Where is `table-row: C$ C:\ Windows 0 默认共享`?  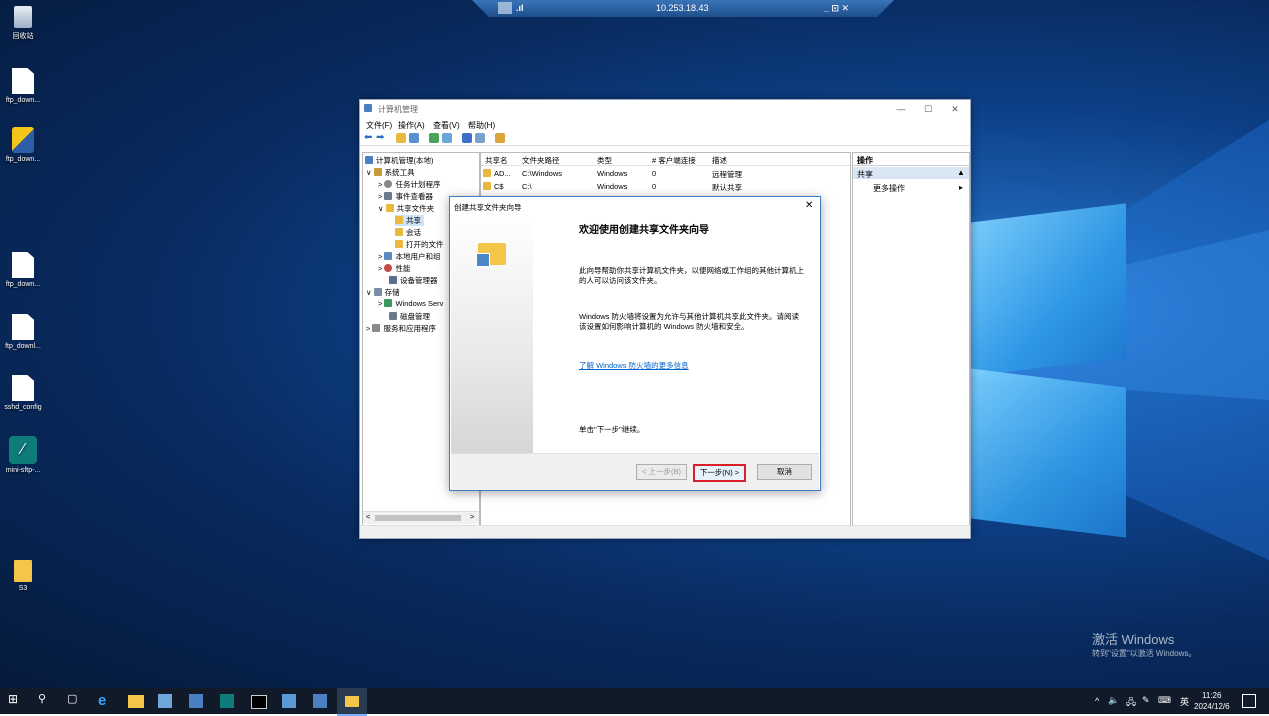 table-row: C$ C:\ Windows 0 默认共享 is located at coordinates (665, 187).